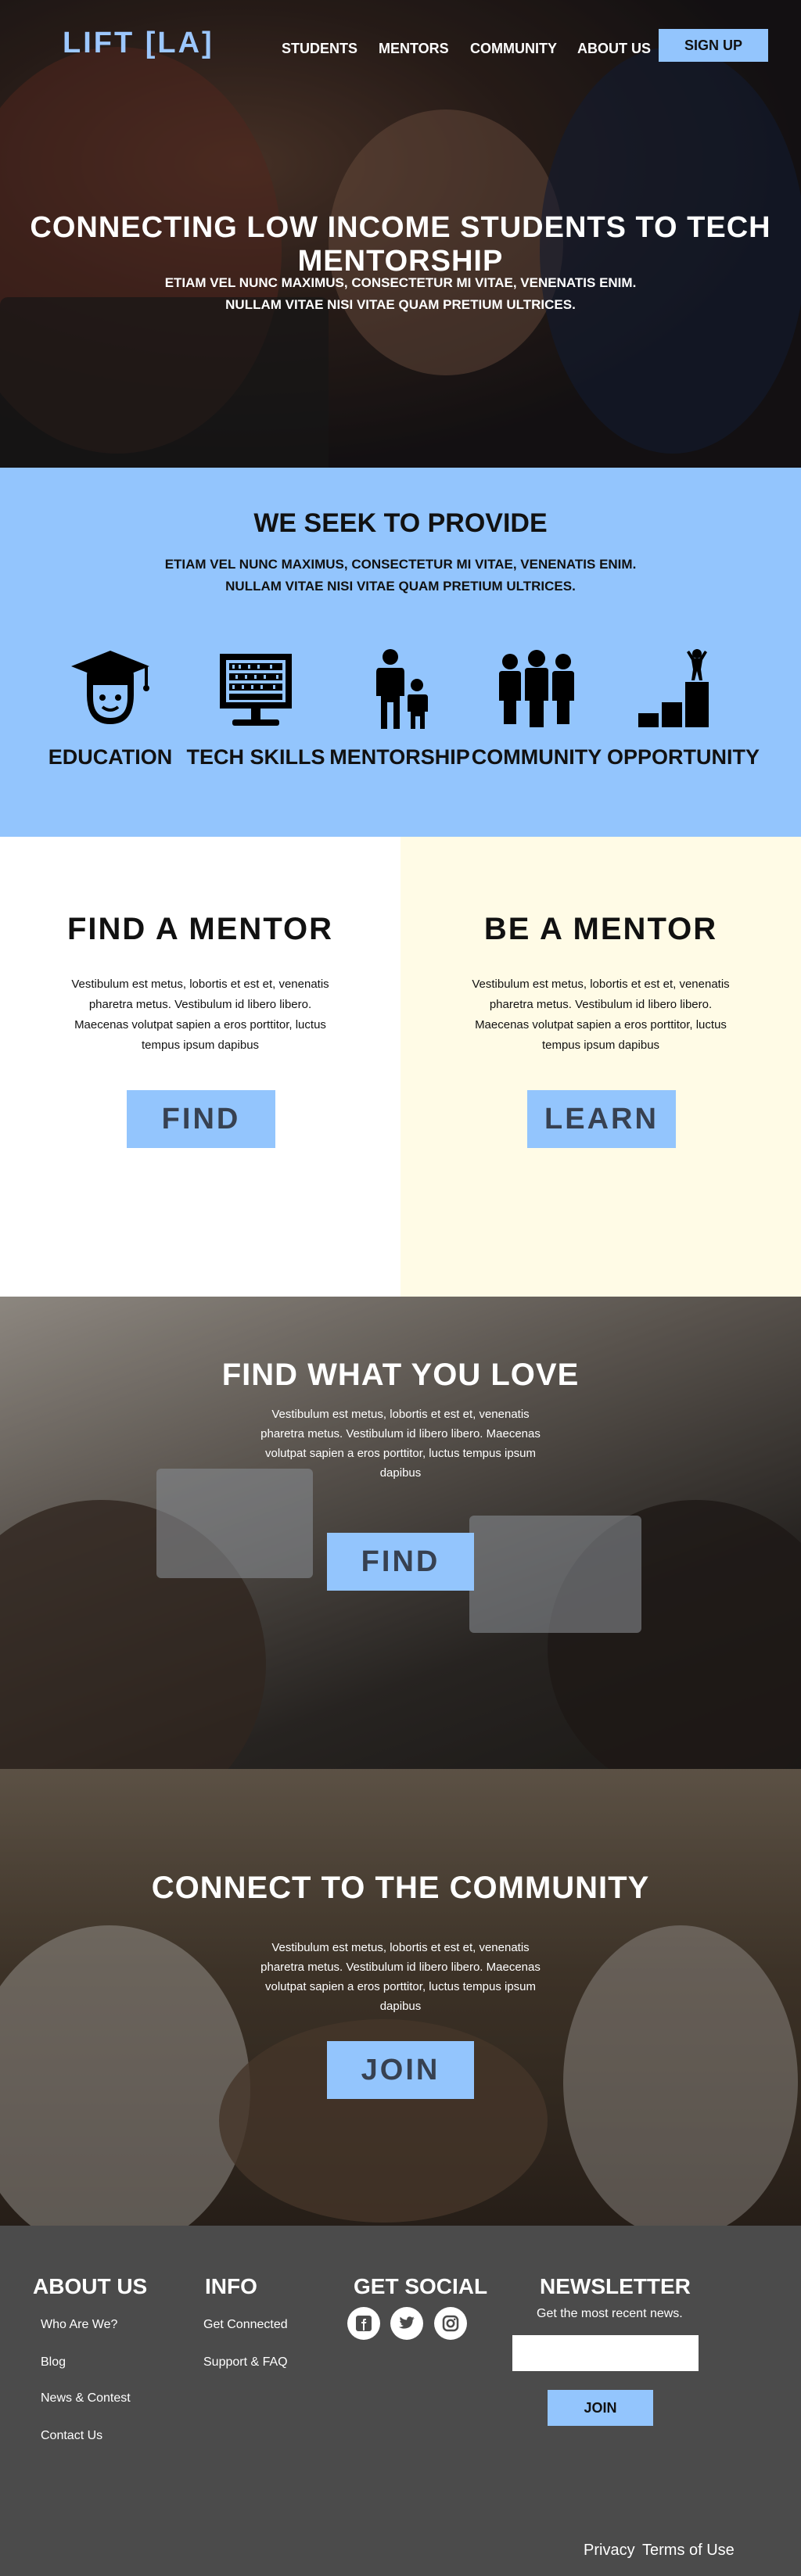 The width and height of the screenshot is (801, 2576). I want to click on twitter-icon, so click(406, 2323).